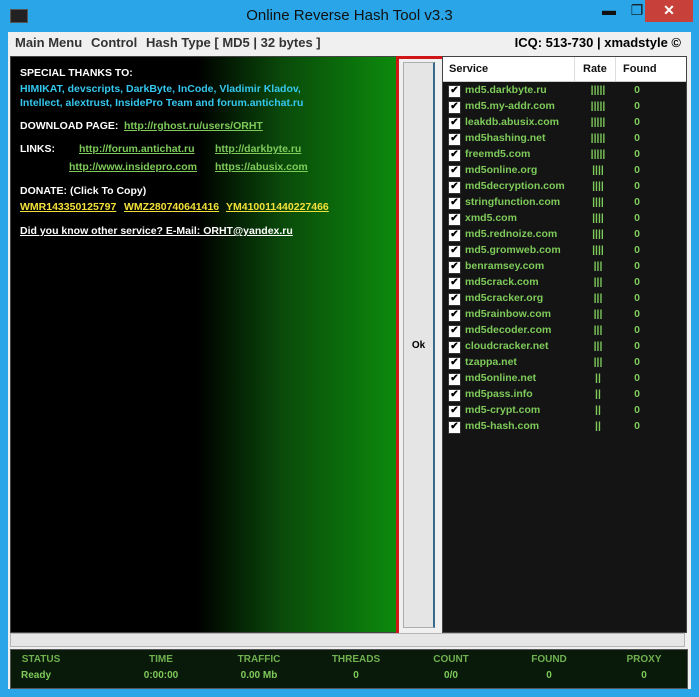 This screenshot has width=699, height=697. I want to click on service-row: ✔ md5pass.info || 0, so click(564, 395).